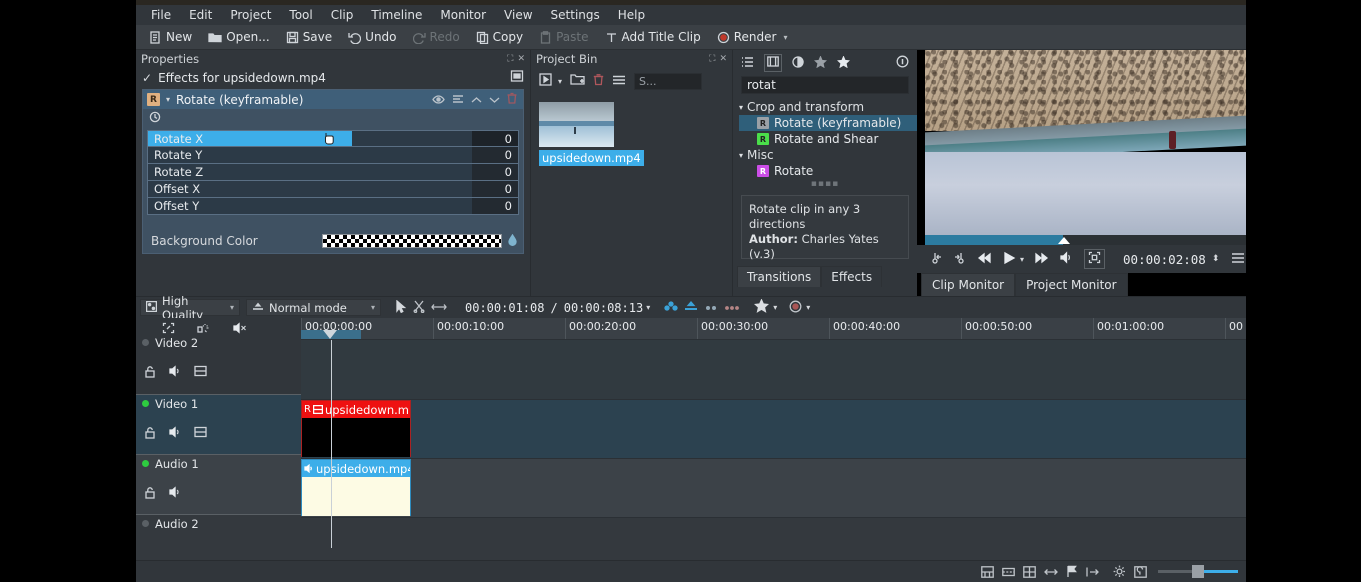 The image size is (1361, 582). Describe the element at coordinates (773, 63) in the screenshot. I see `video-effects-icon` at that location.